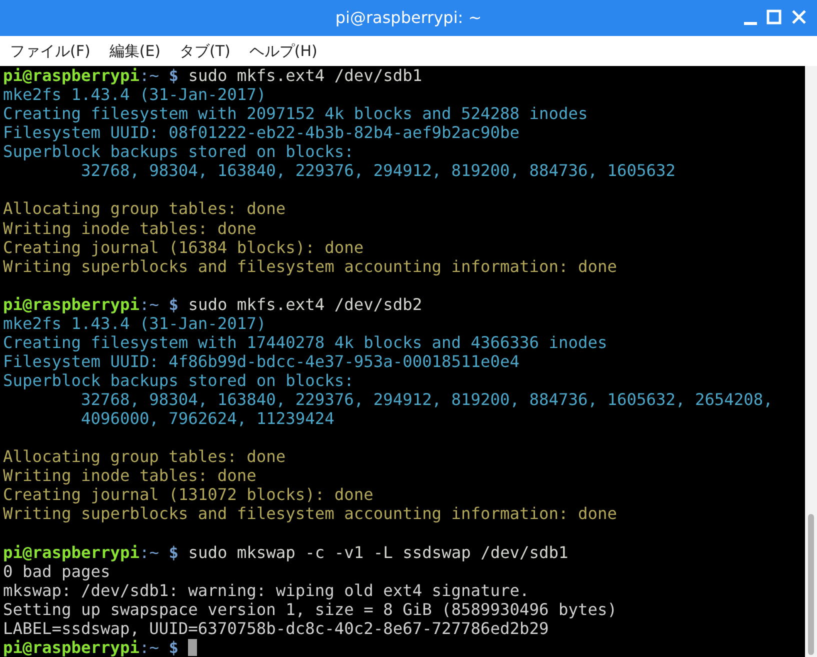 The image size is (817, 657). What do you see at coordinates (56, 571) in the screenshot?
I see `output-line: 0 bad pages` at bounding box center [56, 571].